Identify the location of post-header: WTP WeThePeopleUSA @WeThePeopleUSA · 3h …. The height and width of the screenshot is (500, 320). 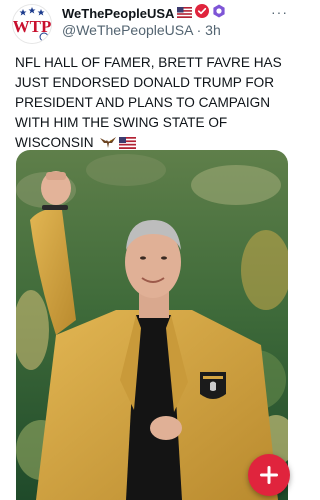
(151, 22).